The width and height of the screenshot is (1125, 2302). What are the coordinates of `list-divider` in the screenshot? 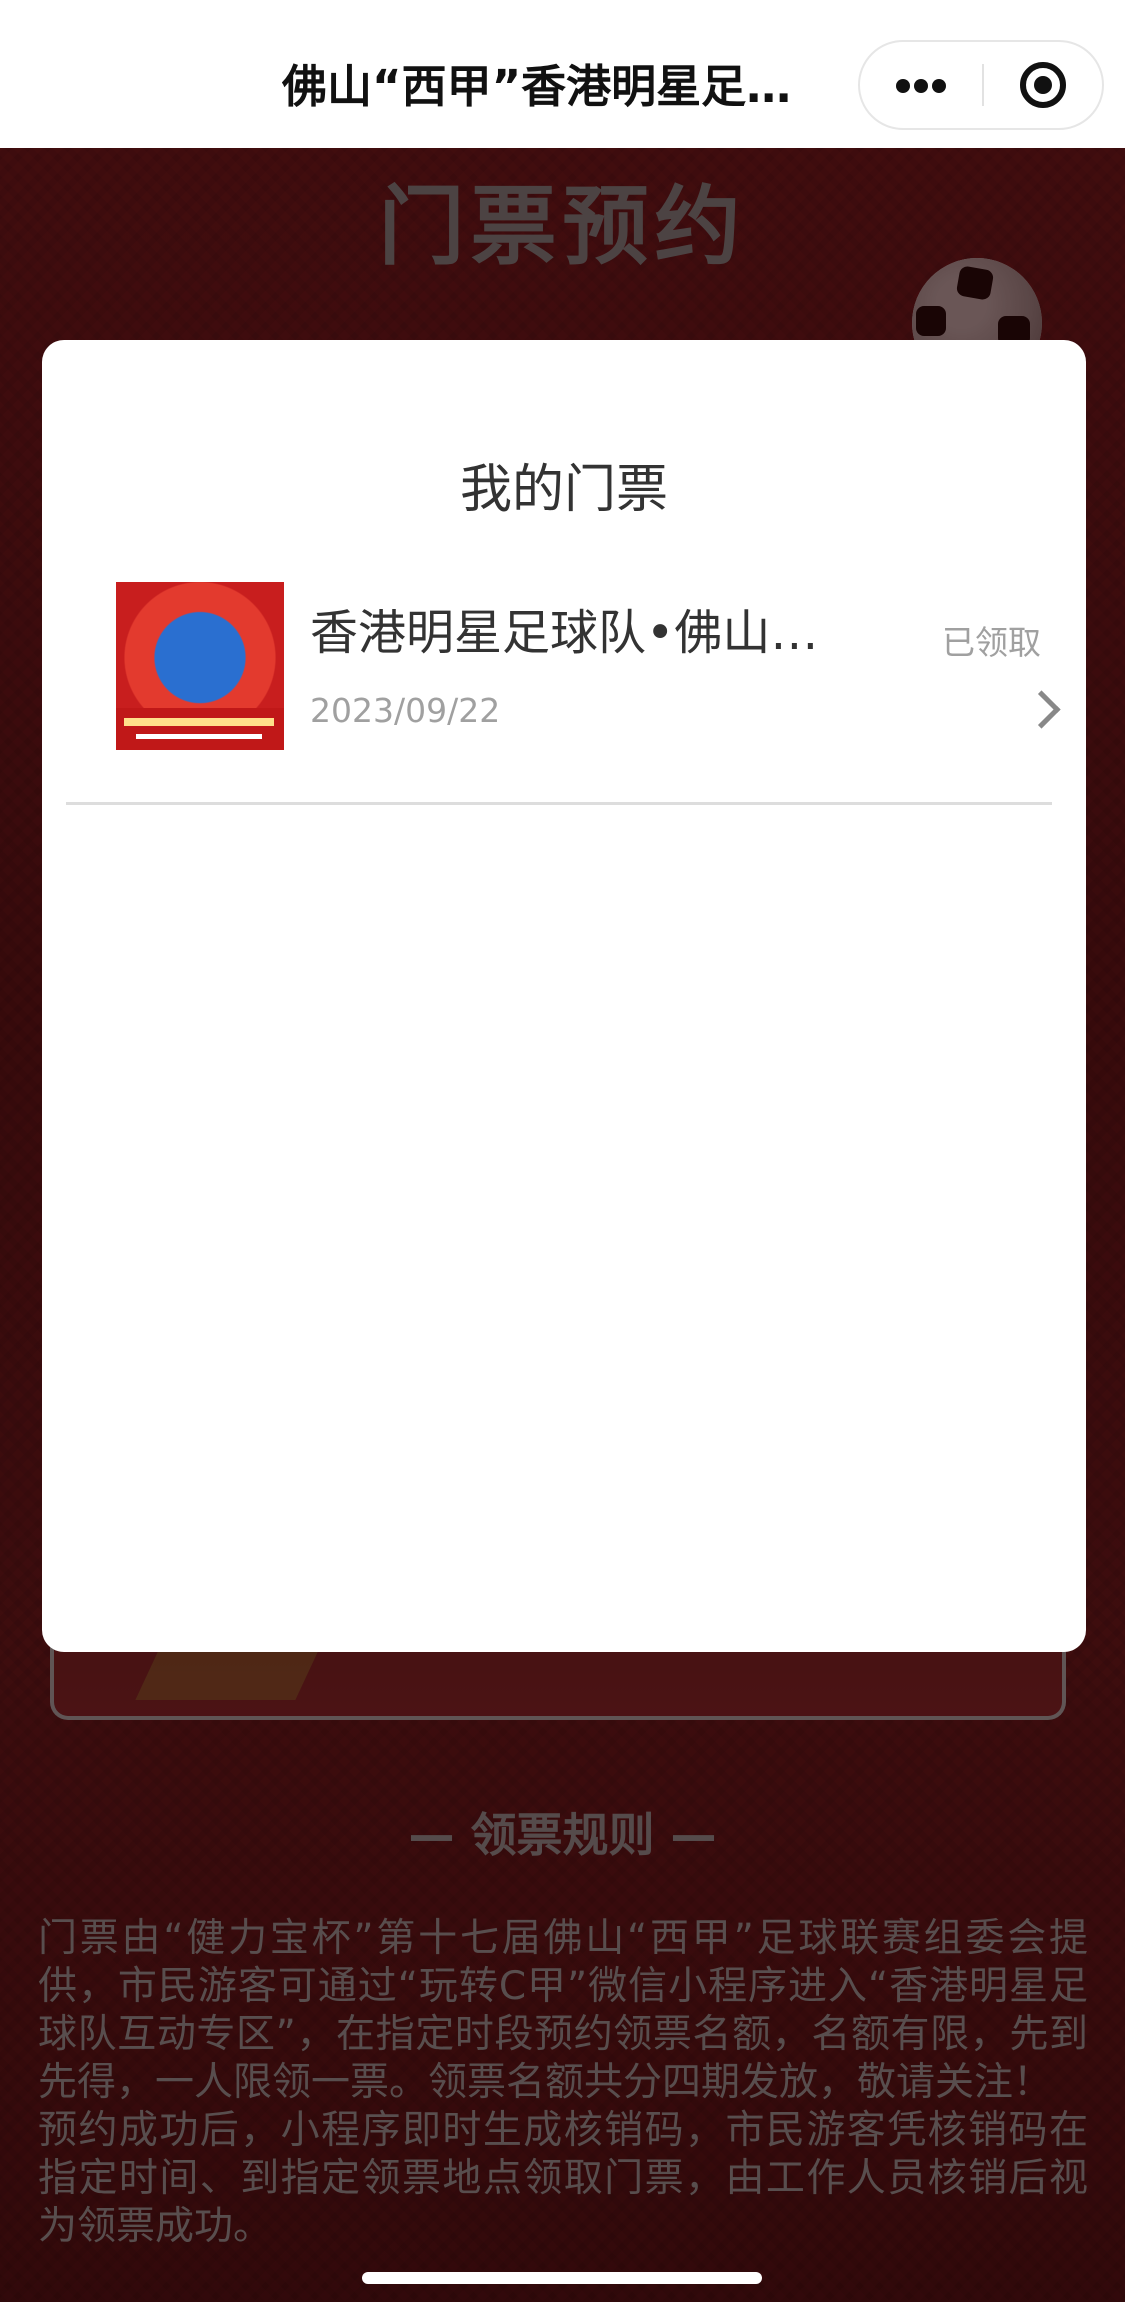 It's located at (559, 803).